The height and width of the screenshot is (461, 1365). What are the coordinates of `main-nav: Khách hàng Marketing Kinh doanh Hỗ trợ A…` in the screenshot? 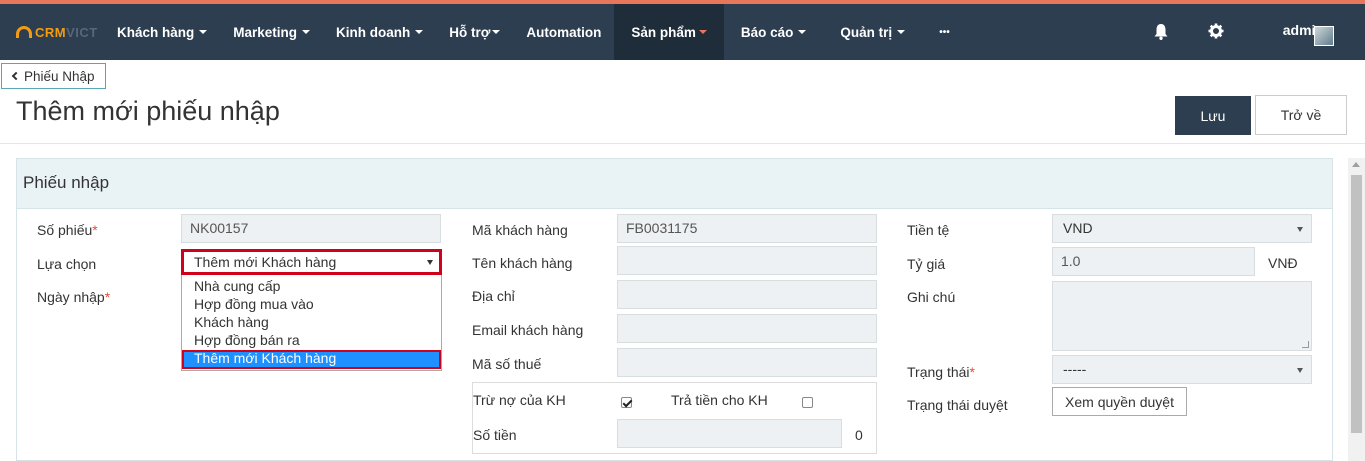 It's located at (535, 32).